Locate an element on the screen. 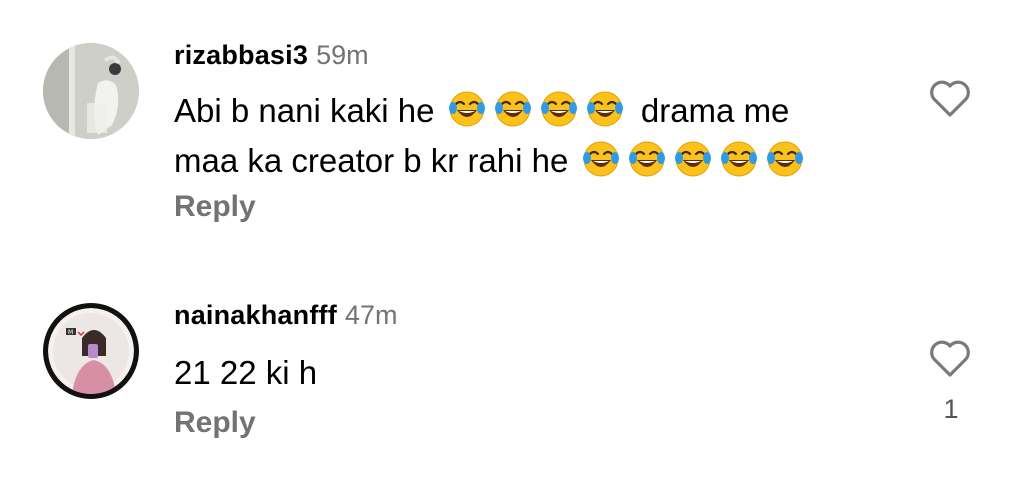 The height and width of the screenshot is (490, 1024). comment-text-segment: maa ka creator b kr rahi he is located at coordinates (371, 160).